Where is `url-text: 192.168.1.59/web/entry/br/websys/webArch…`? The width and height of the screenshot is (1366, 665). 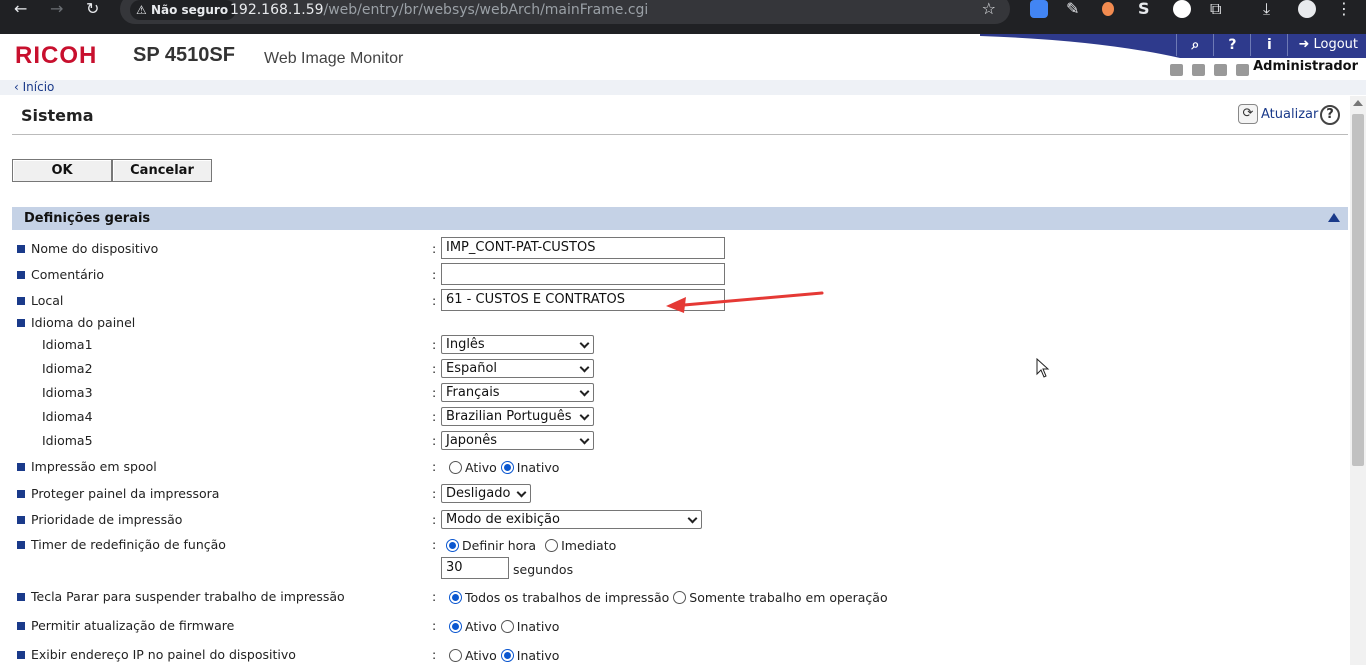 url-text: 192.168.1.59/web/entry/br/websys/webArch… is located at coordinates (439, 10).